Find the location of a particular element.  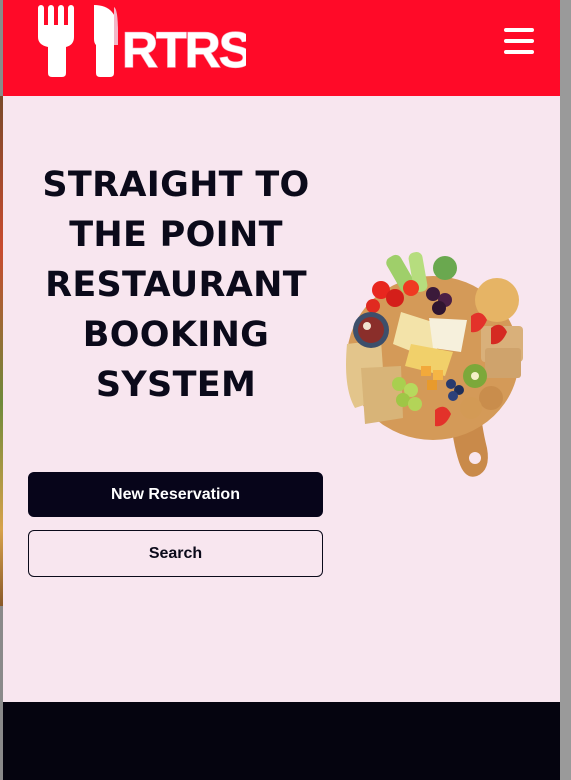

fork-icon is located at coordinates (56, 41).